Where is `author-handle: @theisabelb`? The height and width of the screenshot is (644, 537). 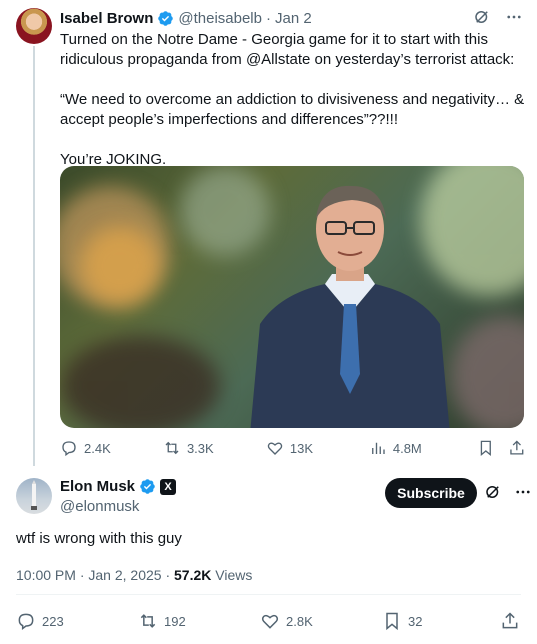 author-handle: @theisabelb is located at coordinates (220, 18).